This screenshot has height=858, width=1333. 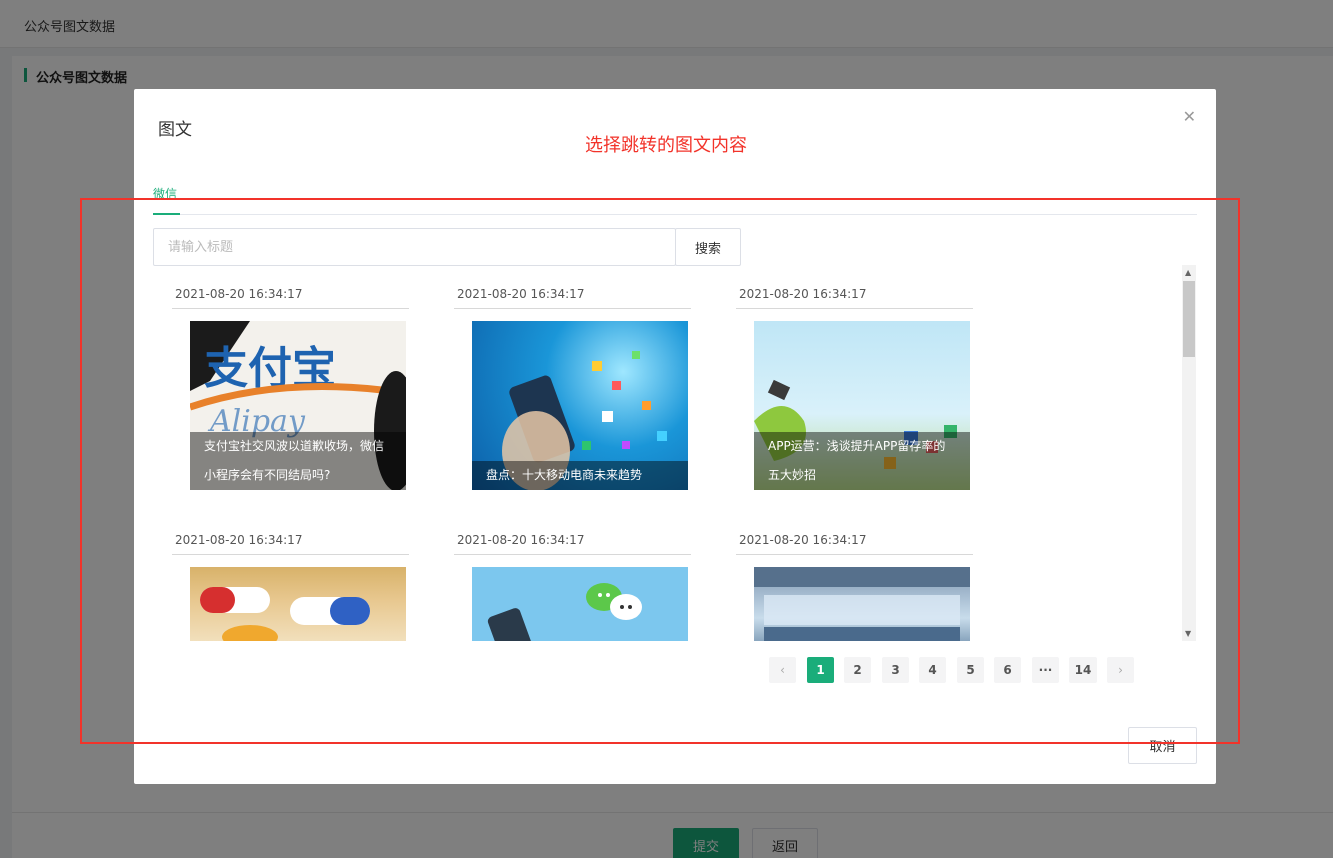 What do you see at coordinates (1007, 670) in the screenshot?
I see `page-6: 6` at bounding box center [1007, 670].